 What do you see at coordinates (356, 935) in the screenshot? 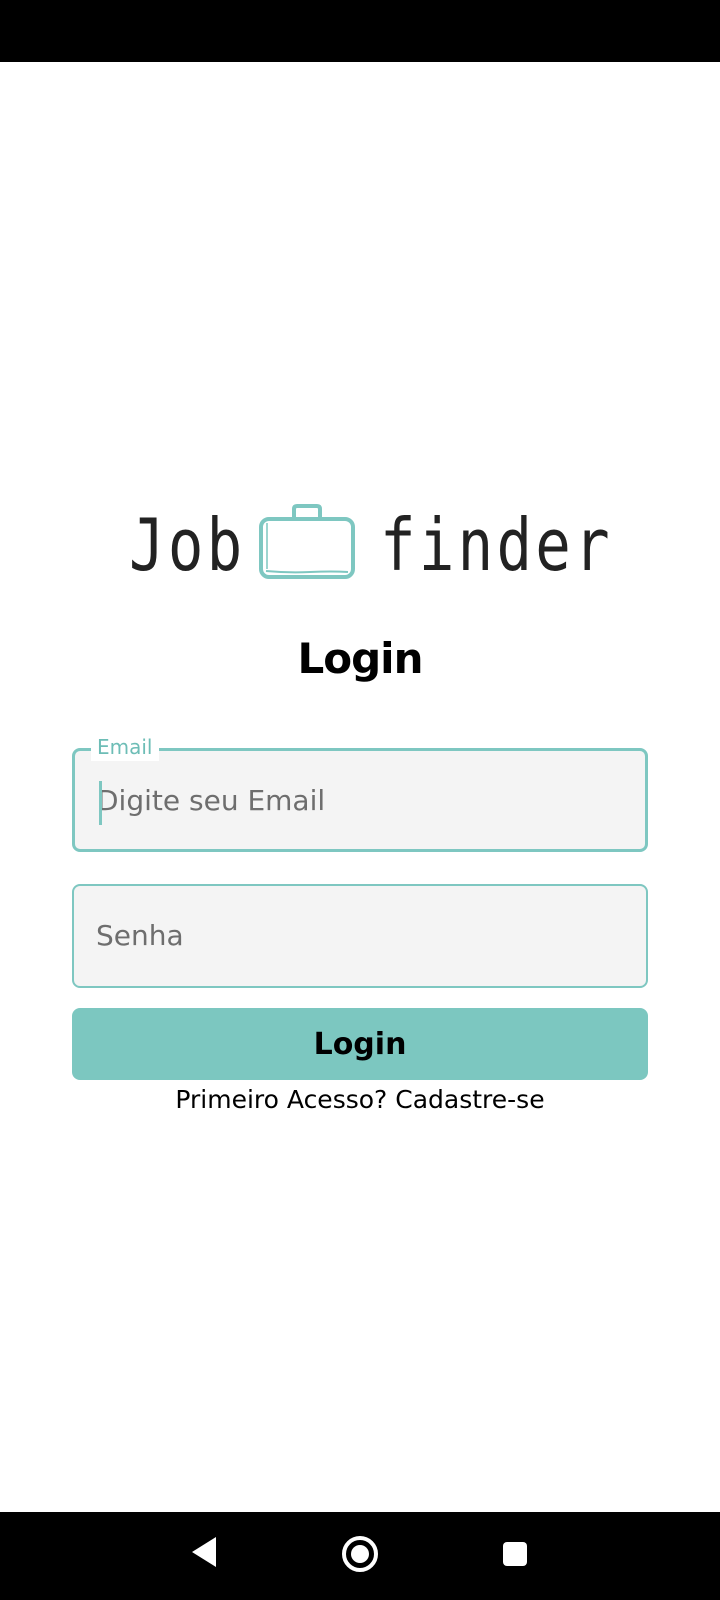
I see `password-input` at bounding box center [356, 935].